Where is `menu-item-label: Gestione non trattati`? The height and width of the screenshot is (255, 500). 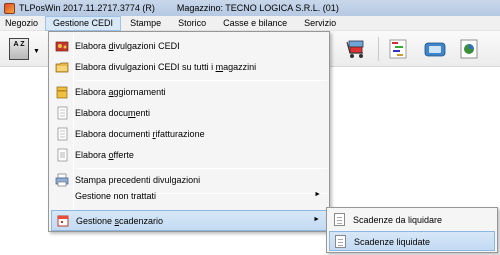 menu-item-label: Gestione non trattati is located at coordinates (116, 196).